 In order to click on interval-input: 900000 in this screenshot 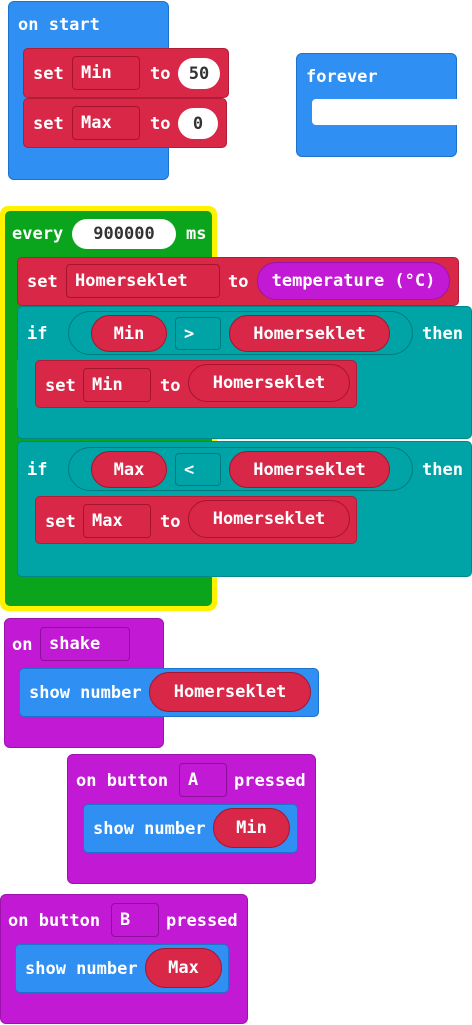, I will do `click(124, 234)`.